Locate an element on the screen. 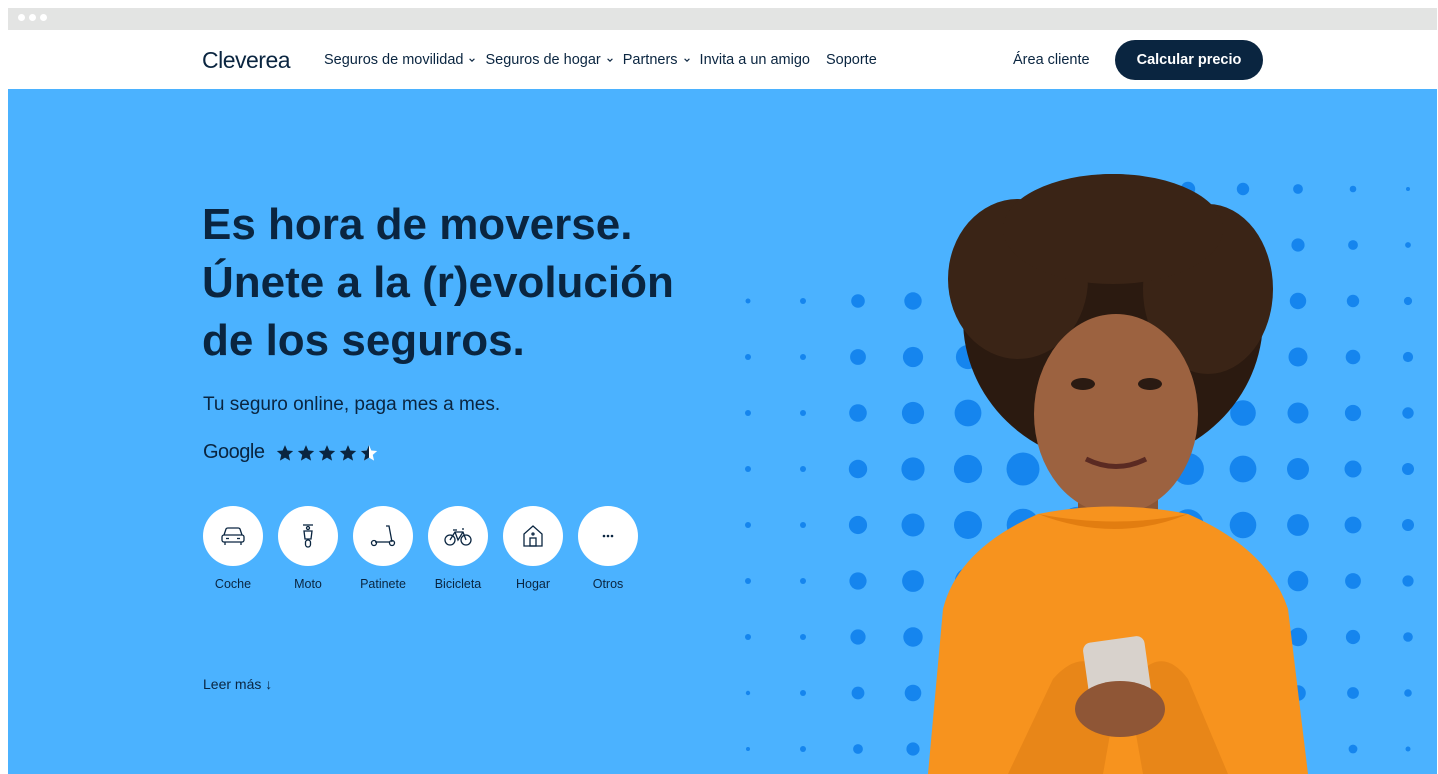  scooter-icon is located at coordinates (308, 536).